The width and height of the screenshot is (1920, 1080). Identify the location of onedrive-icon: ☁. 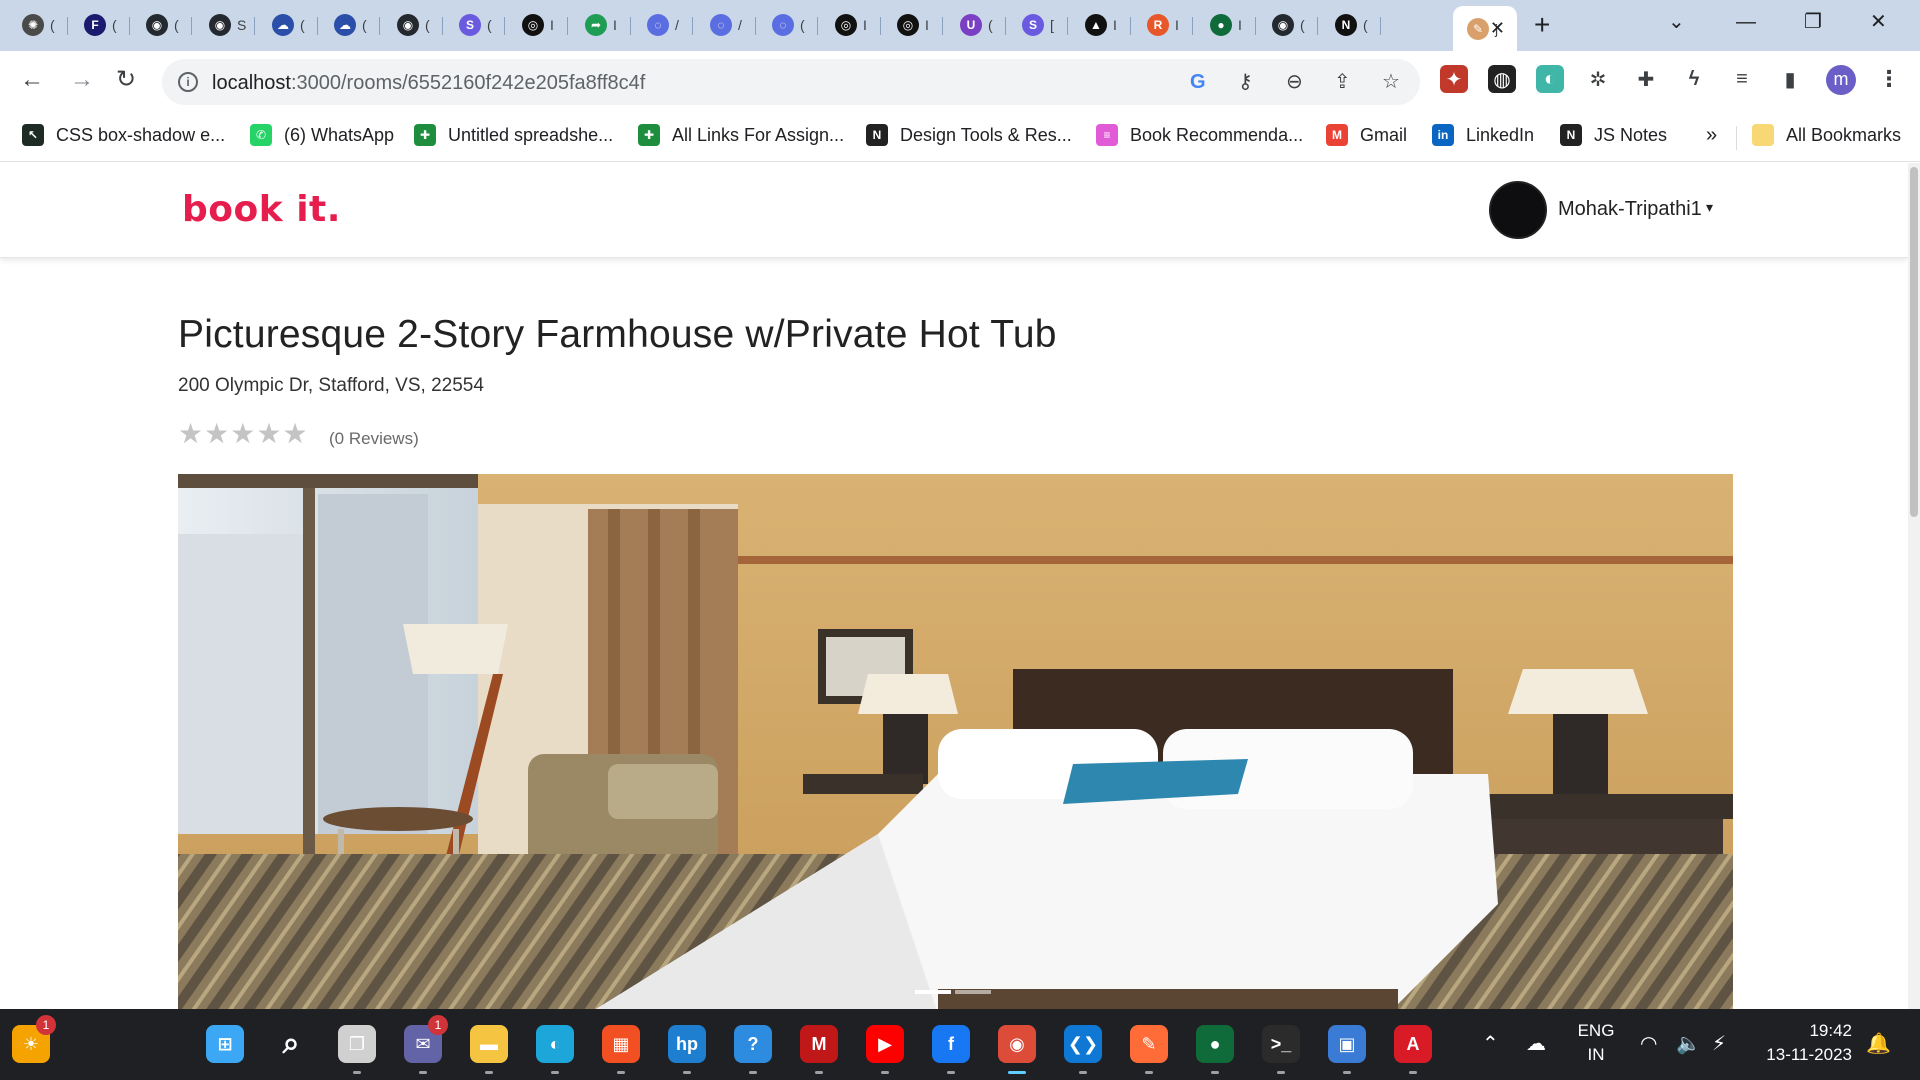
(1536, 1044).